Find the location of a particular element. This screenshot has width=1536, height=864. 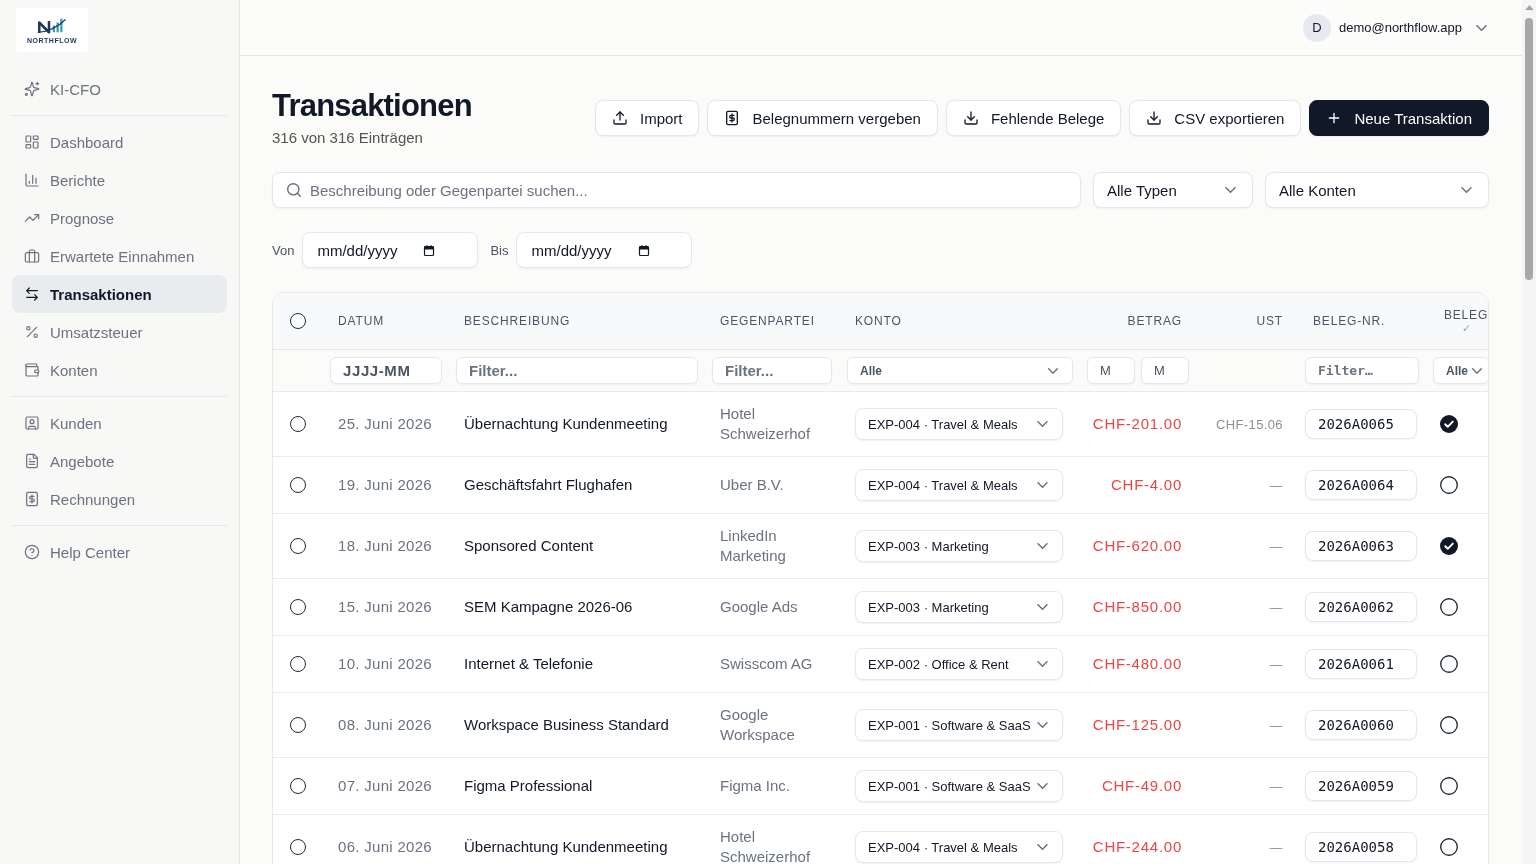

missing-receipts-button: Fehlende Belege is located at coordinates (1033, 118).